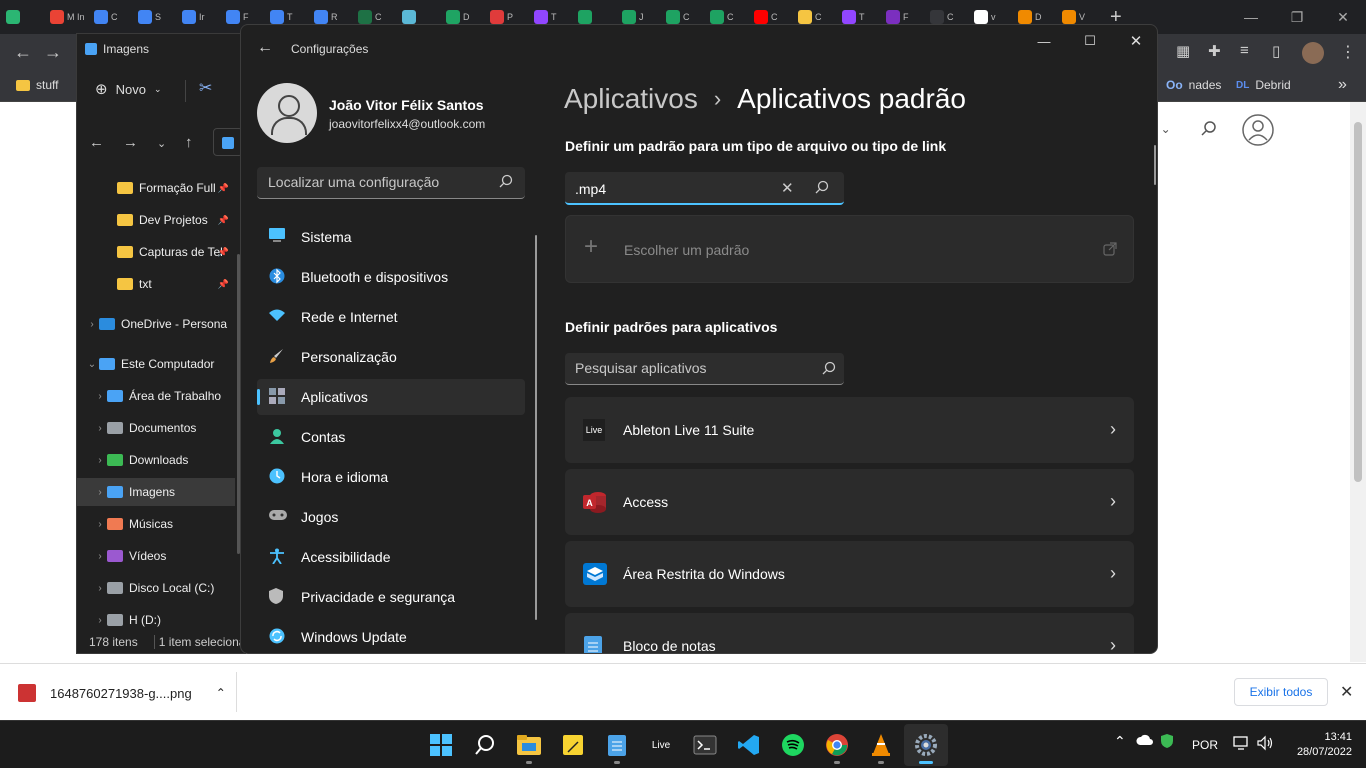  Describe the element at coordinates (228, 142) in the screenshot. I see `address-bar` at that location.